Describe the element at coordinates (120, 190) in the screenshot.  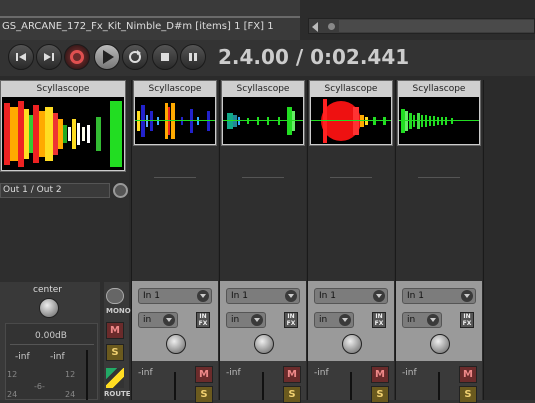
I see `io-button` at that location.